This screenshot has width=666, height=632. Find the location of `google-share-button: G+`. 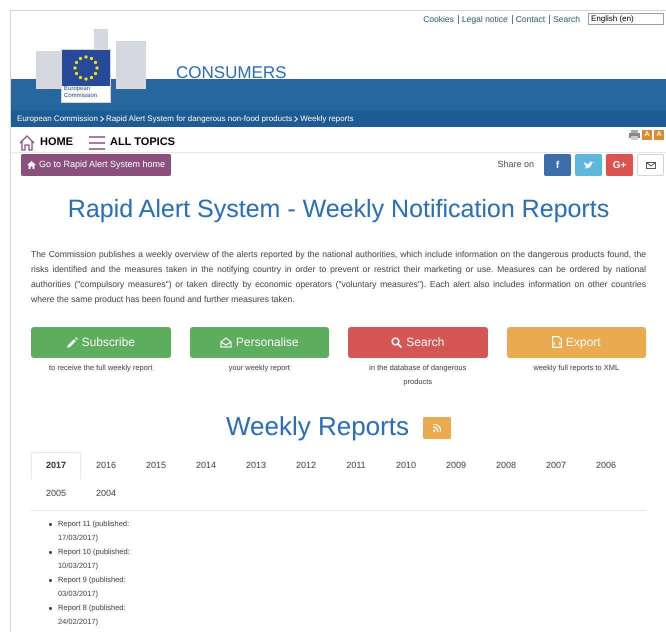

google-share-button: G+ is located at coordinates (619, 165).